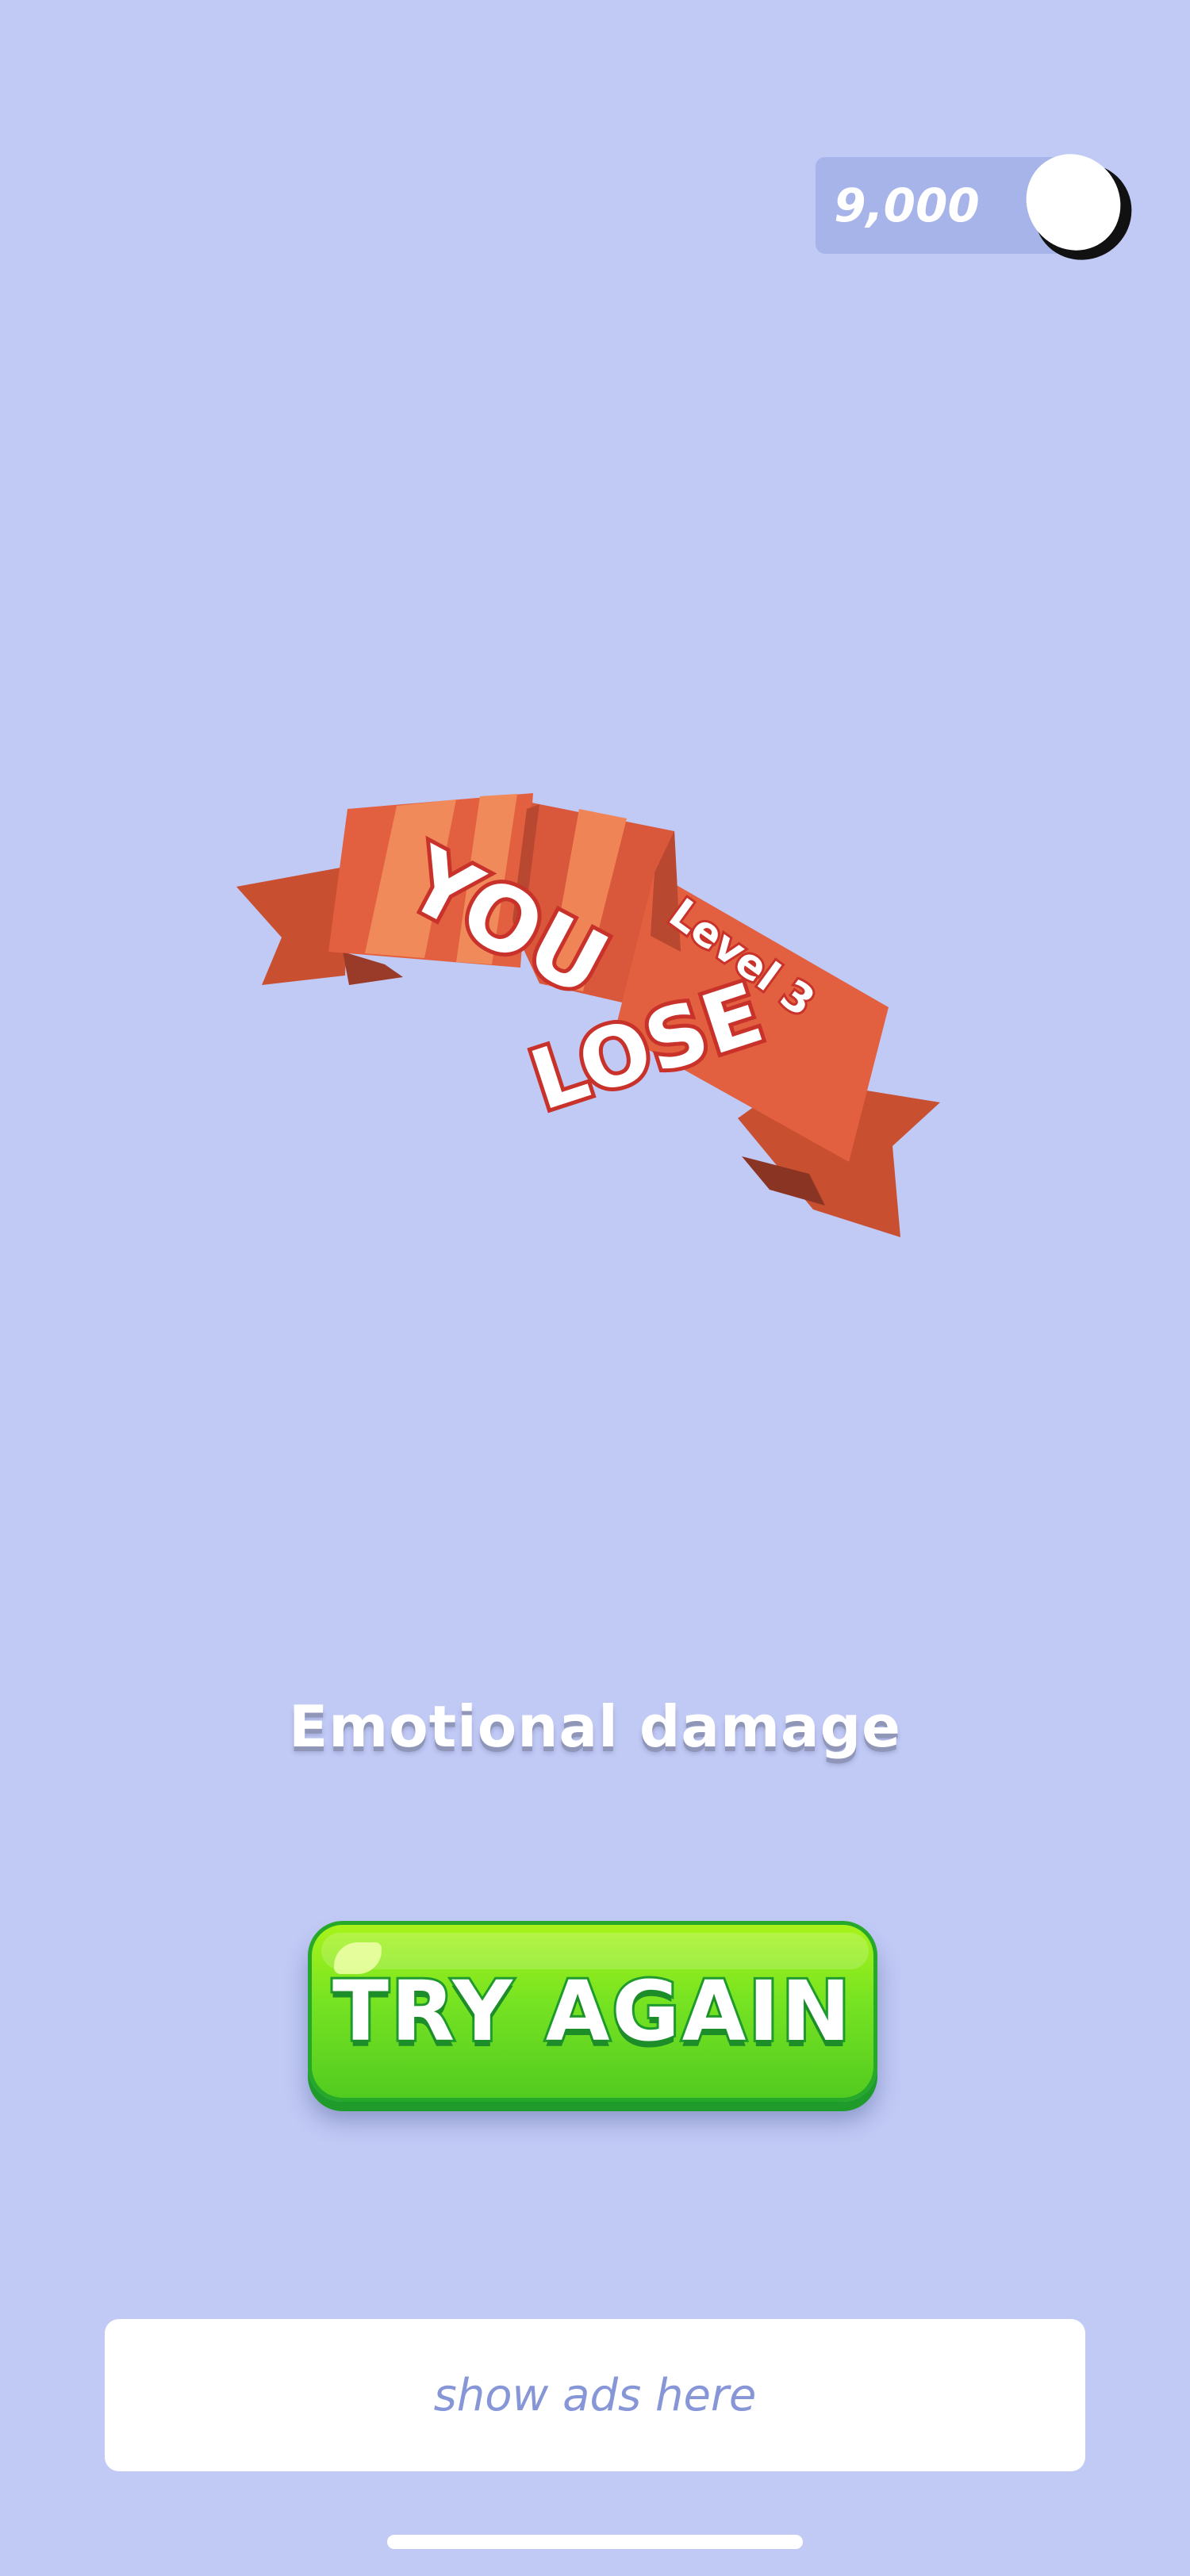  I want to click on ad-banner: show ads here, so click(595, 2395).